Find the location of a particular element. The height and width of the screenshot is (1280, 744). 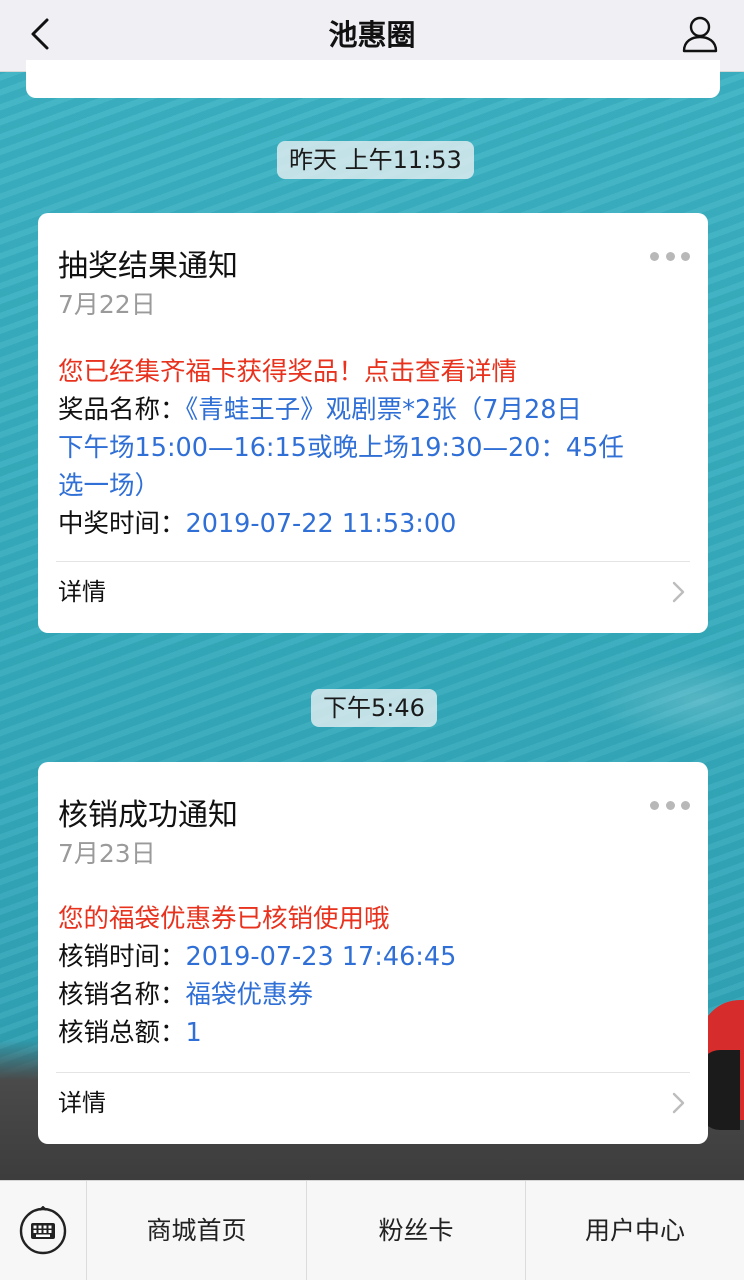

field-label: 核销总额： is located at coordinates (122, 1033).